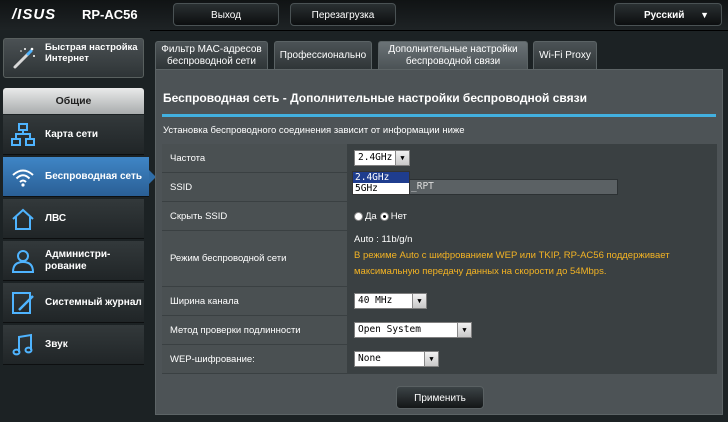 Image resolution: width=728 pixels, height=422 pixels. I want to click on row-hide-ssid: Скрыть SSID Да Нет, so click(439, 216).